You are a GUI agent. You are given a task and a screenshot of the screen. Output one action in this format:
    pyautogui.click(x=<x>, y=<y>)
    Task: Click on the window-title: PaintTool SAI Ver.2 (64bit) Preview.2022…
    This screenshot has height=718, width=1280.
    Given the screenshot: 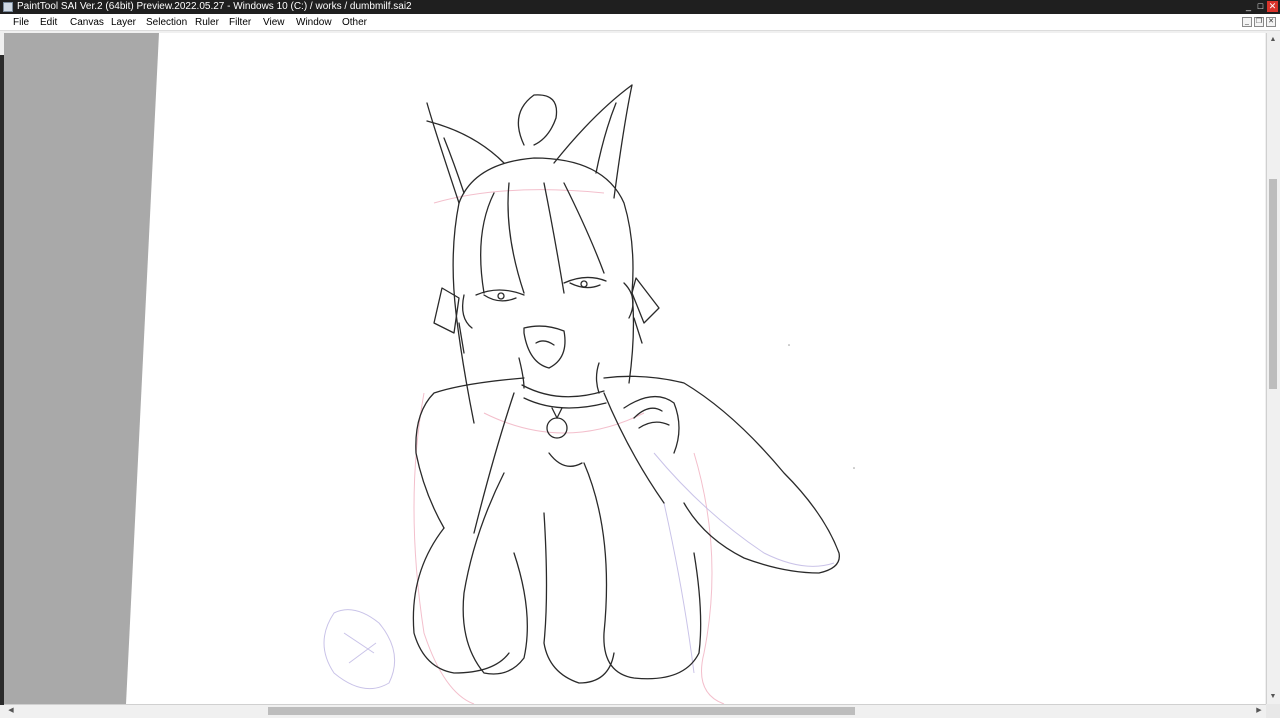 What is the action you would take?
    pyautogui.click(x=214, y=6)
    